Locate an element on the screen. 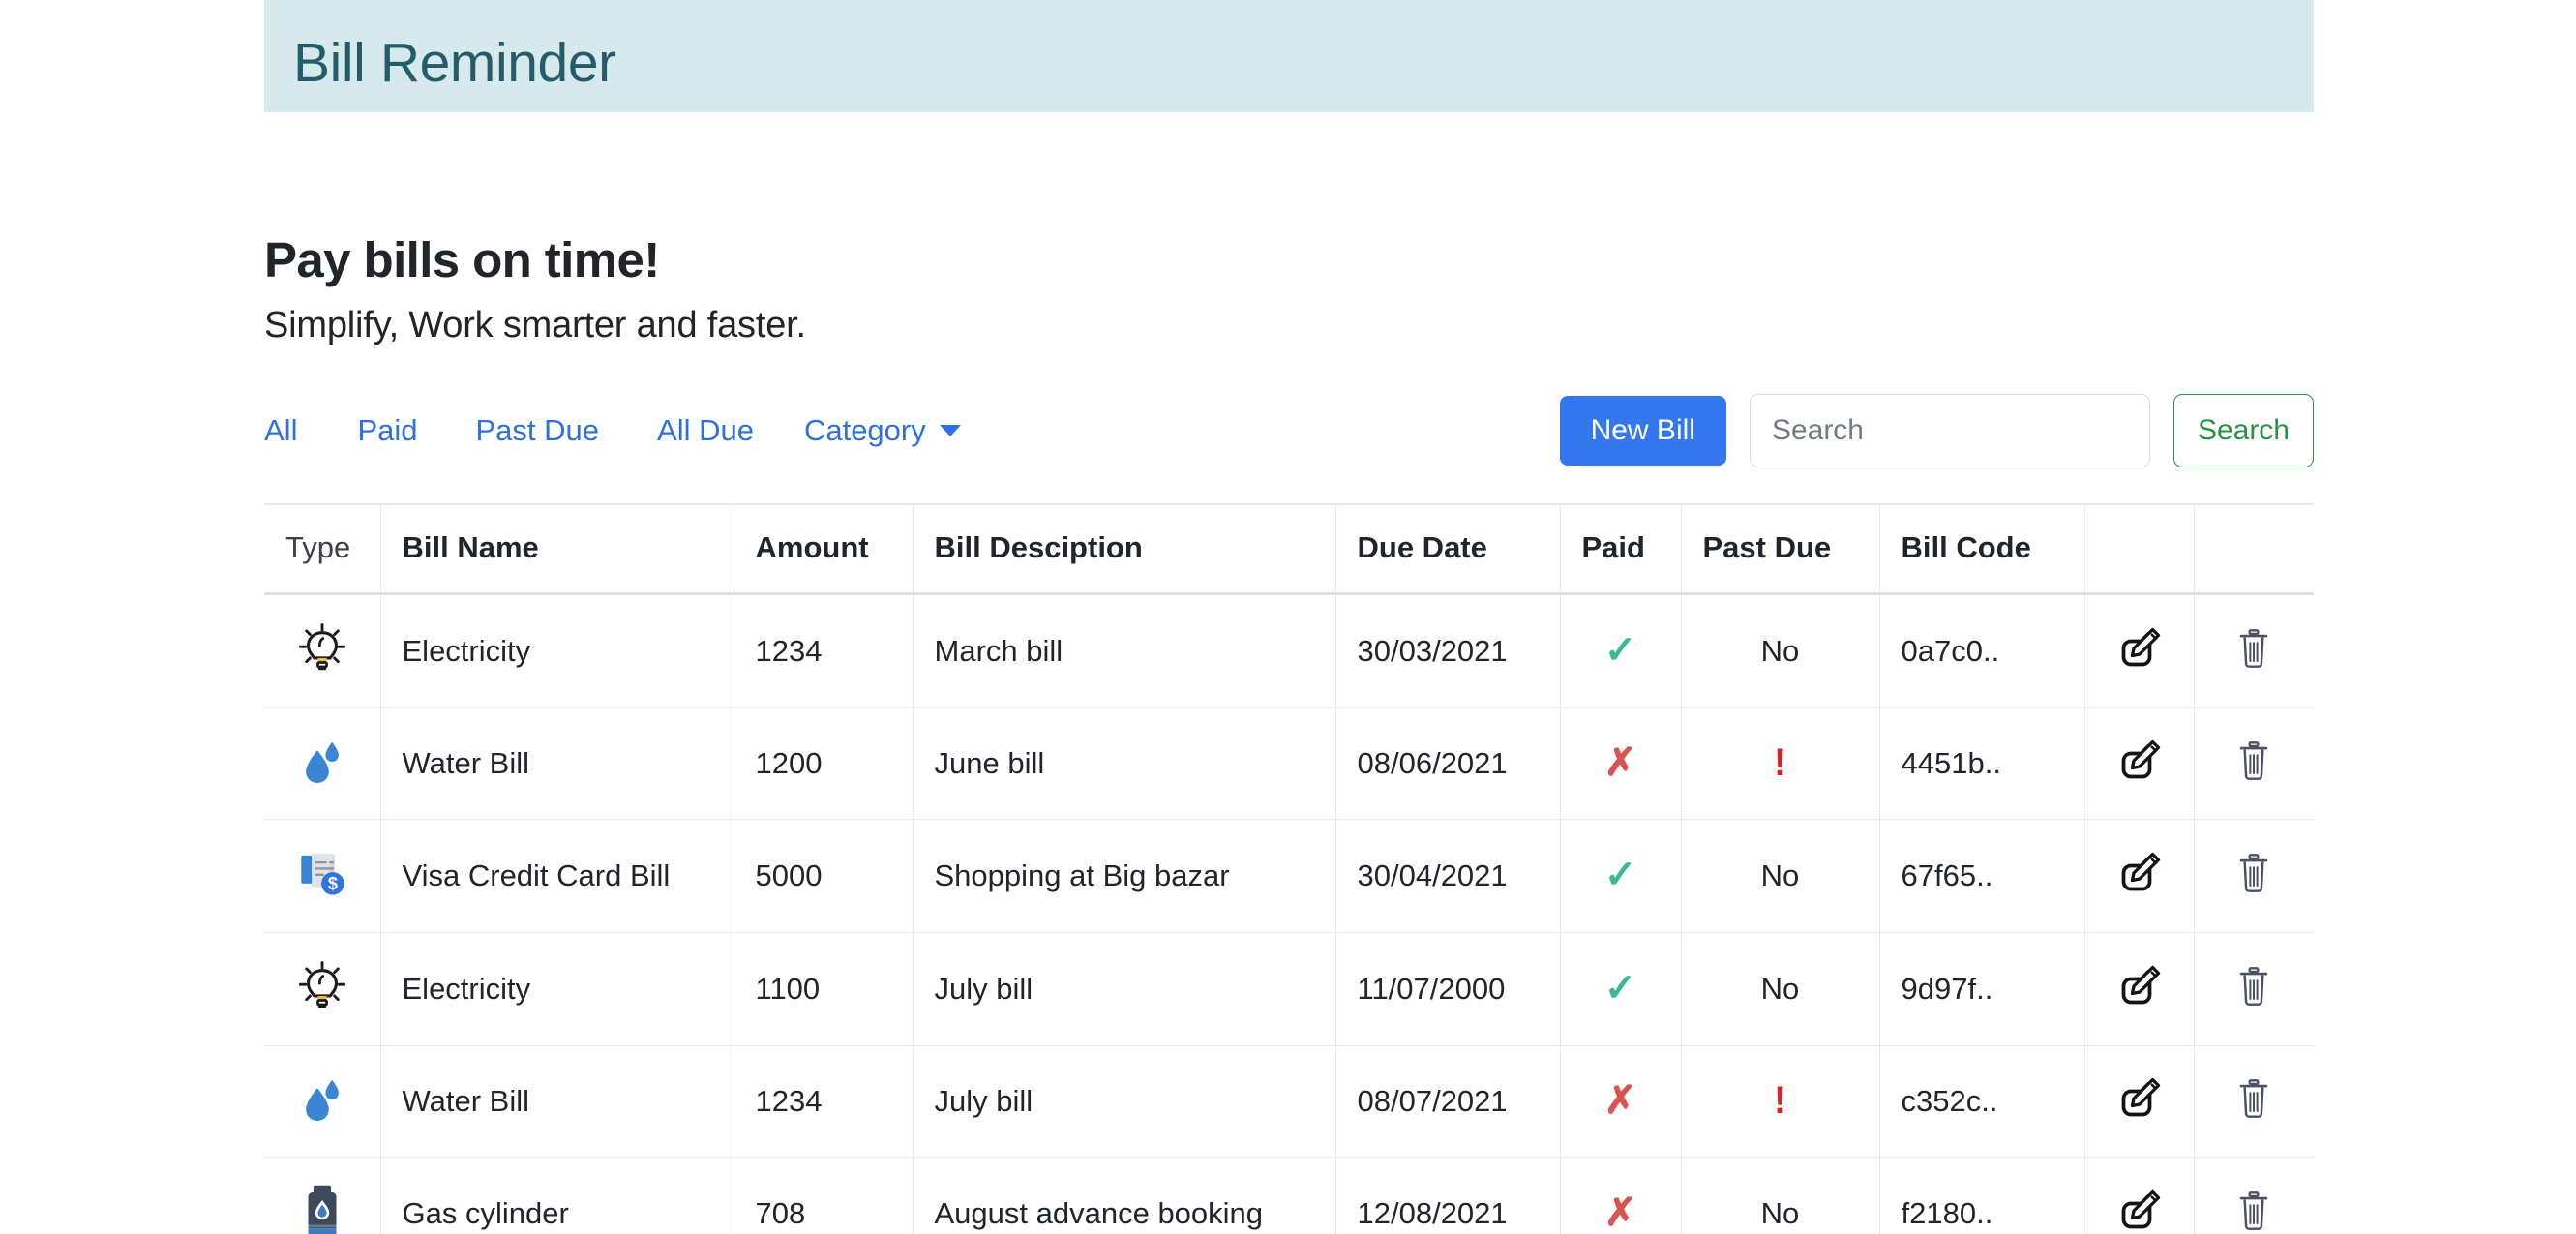 This screenshot has width=2576, height=1234. category-dropdown: Category is located at coordinates (872, 430).